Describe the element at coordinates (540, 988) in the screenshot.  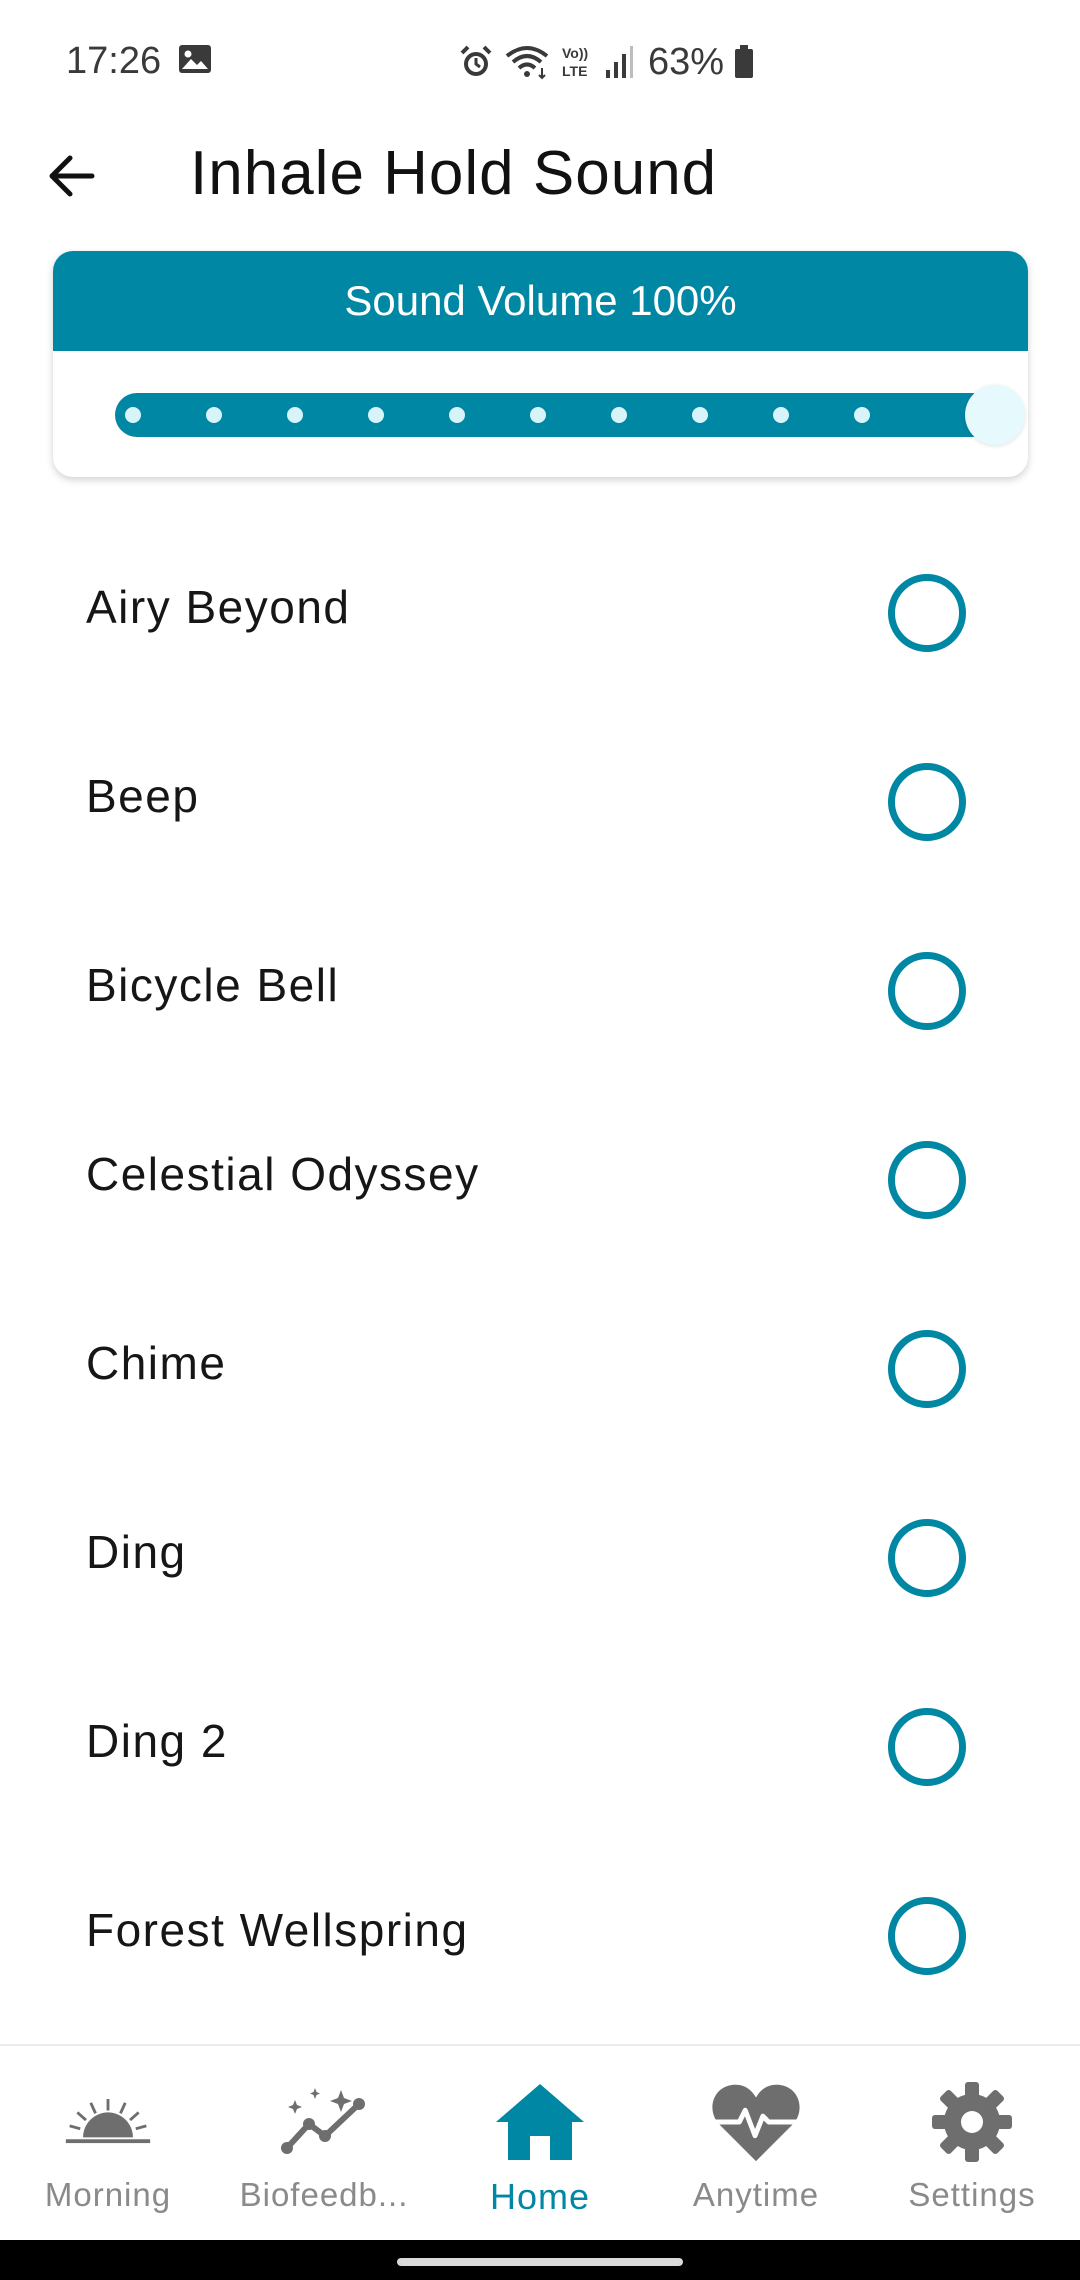
I see `list-item: Bicycle Bell` at that location.